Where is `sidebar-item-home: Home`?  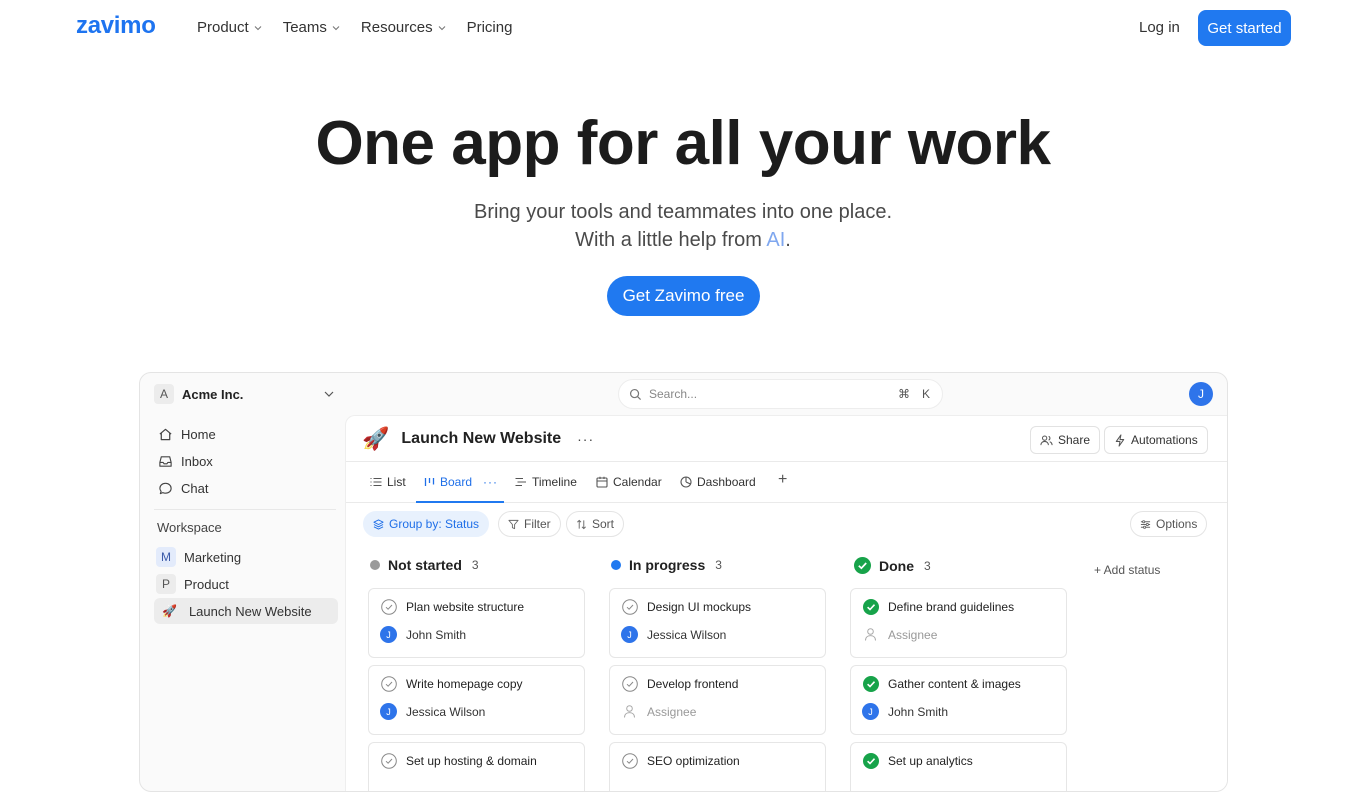
sidebar-item-home: Home is located at coordinates (187, 434).